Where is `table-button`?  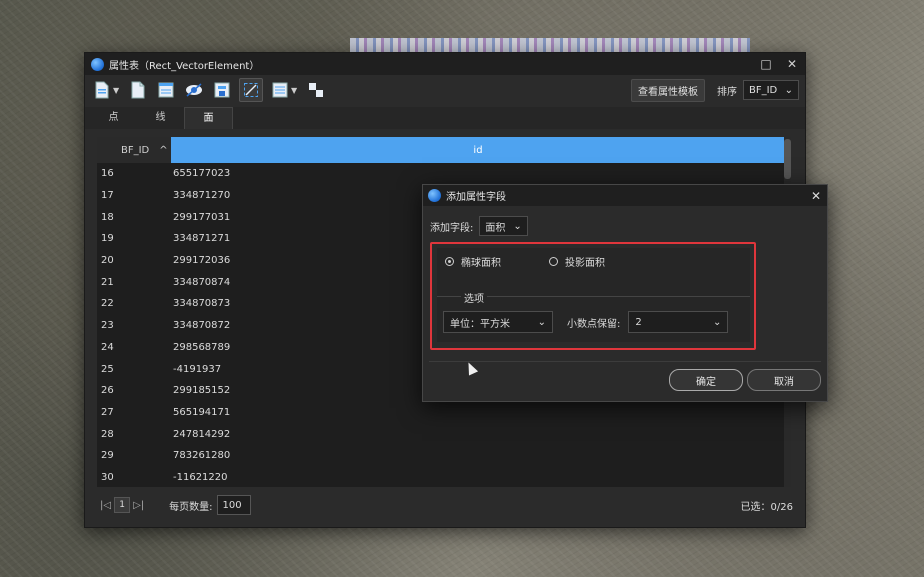
table-button is located at coordinates (166, 90).